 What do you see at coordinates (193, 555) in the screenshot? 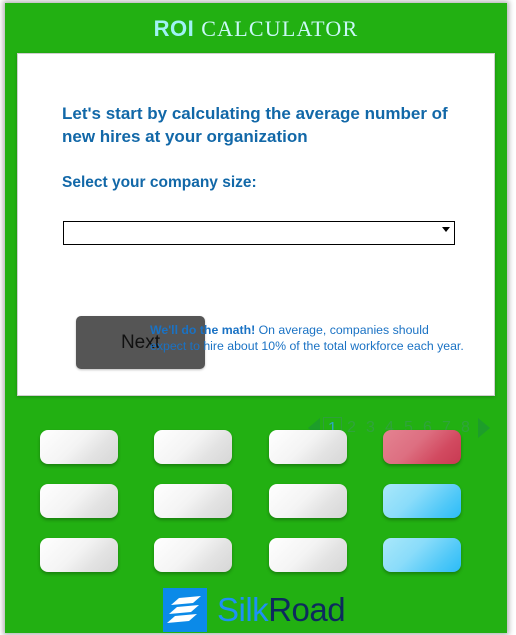
I see `keypad-button-r3c2` at bounding box center [193, 555].